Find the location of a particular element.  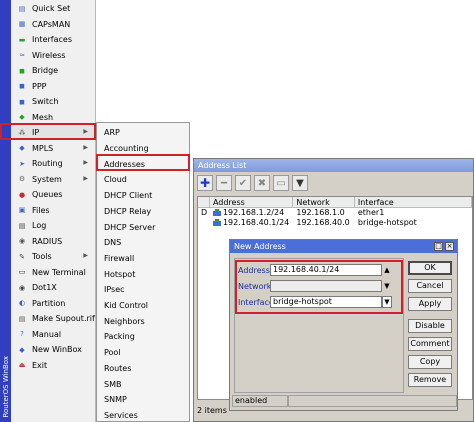

menu-item-files: ▣ Files is located at coordinates (53, 210).